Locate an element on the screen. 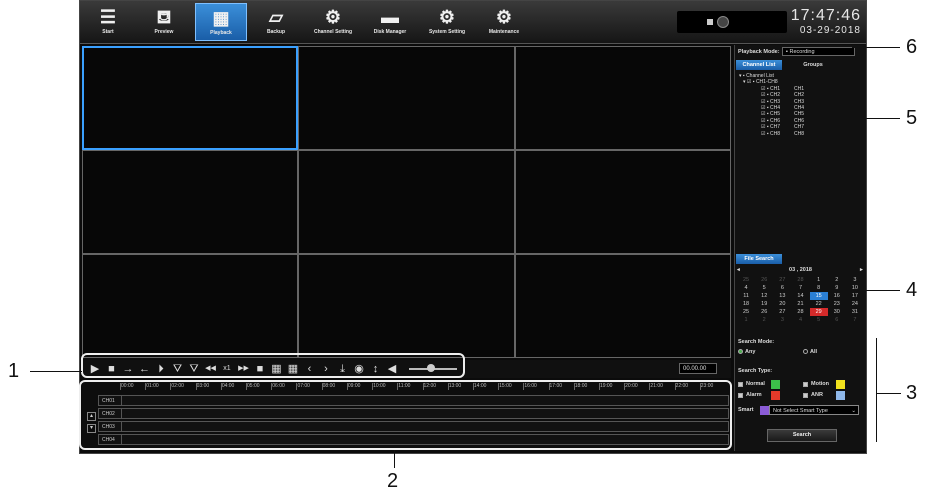  nav-playback-button: ▦ Playback is located at coordinates (221, 22).